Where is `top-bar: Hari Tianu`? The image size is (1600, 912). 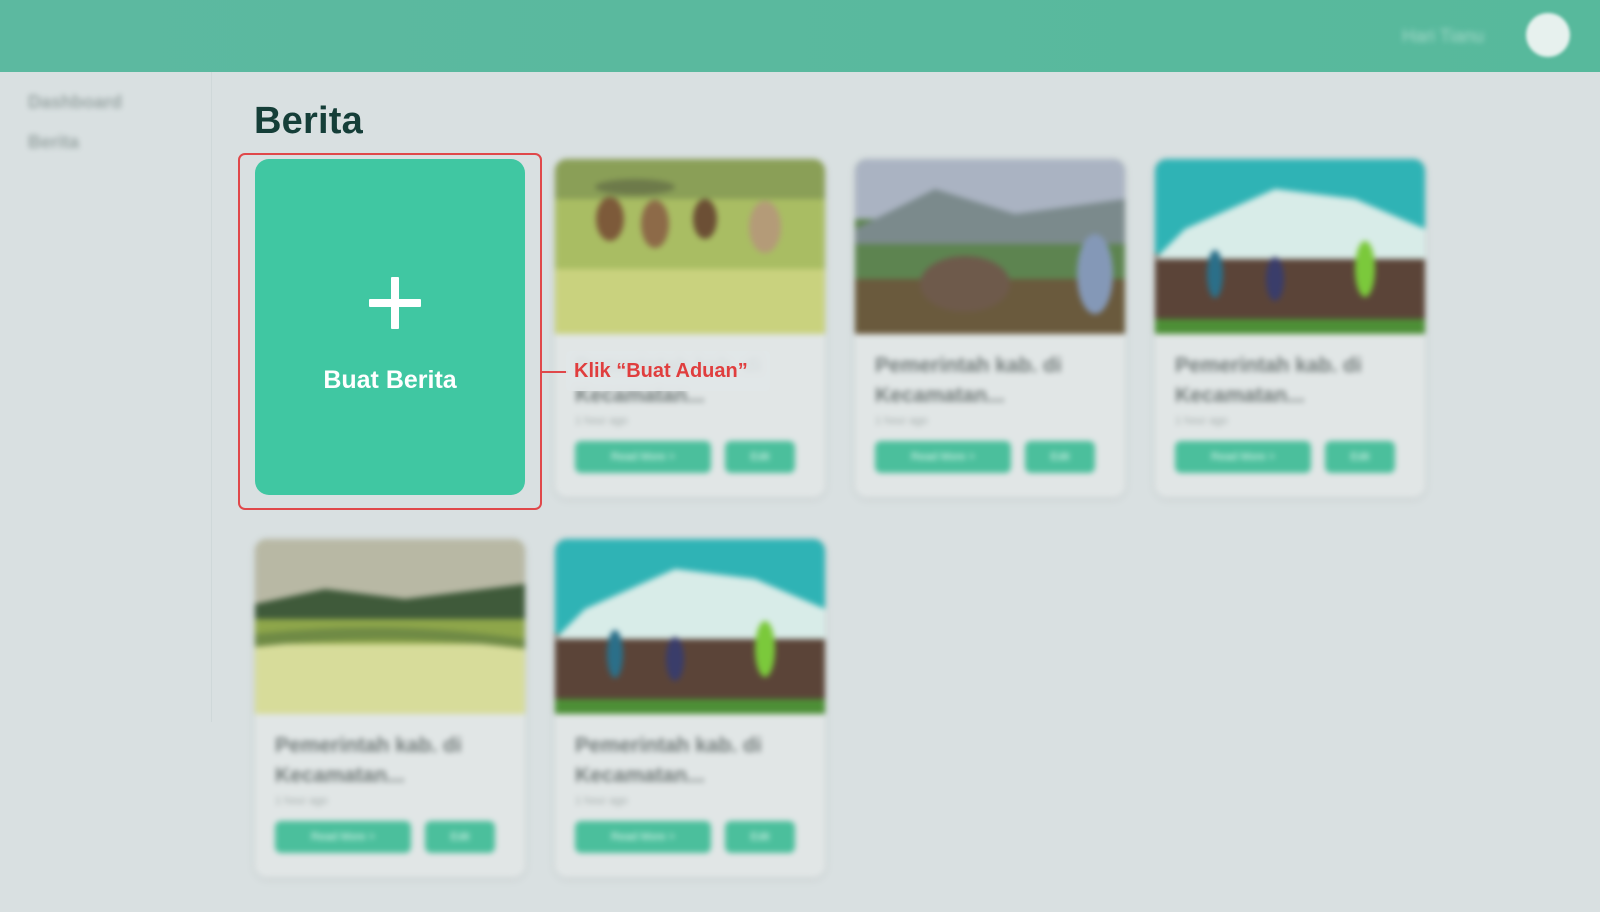
top-bar: Hari Tianu is located at coordinates (800, 36).